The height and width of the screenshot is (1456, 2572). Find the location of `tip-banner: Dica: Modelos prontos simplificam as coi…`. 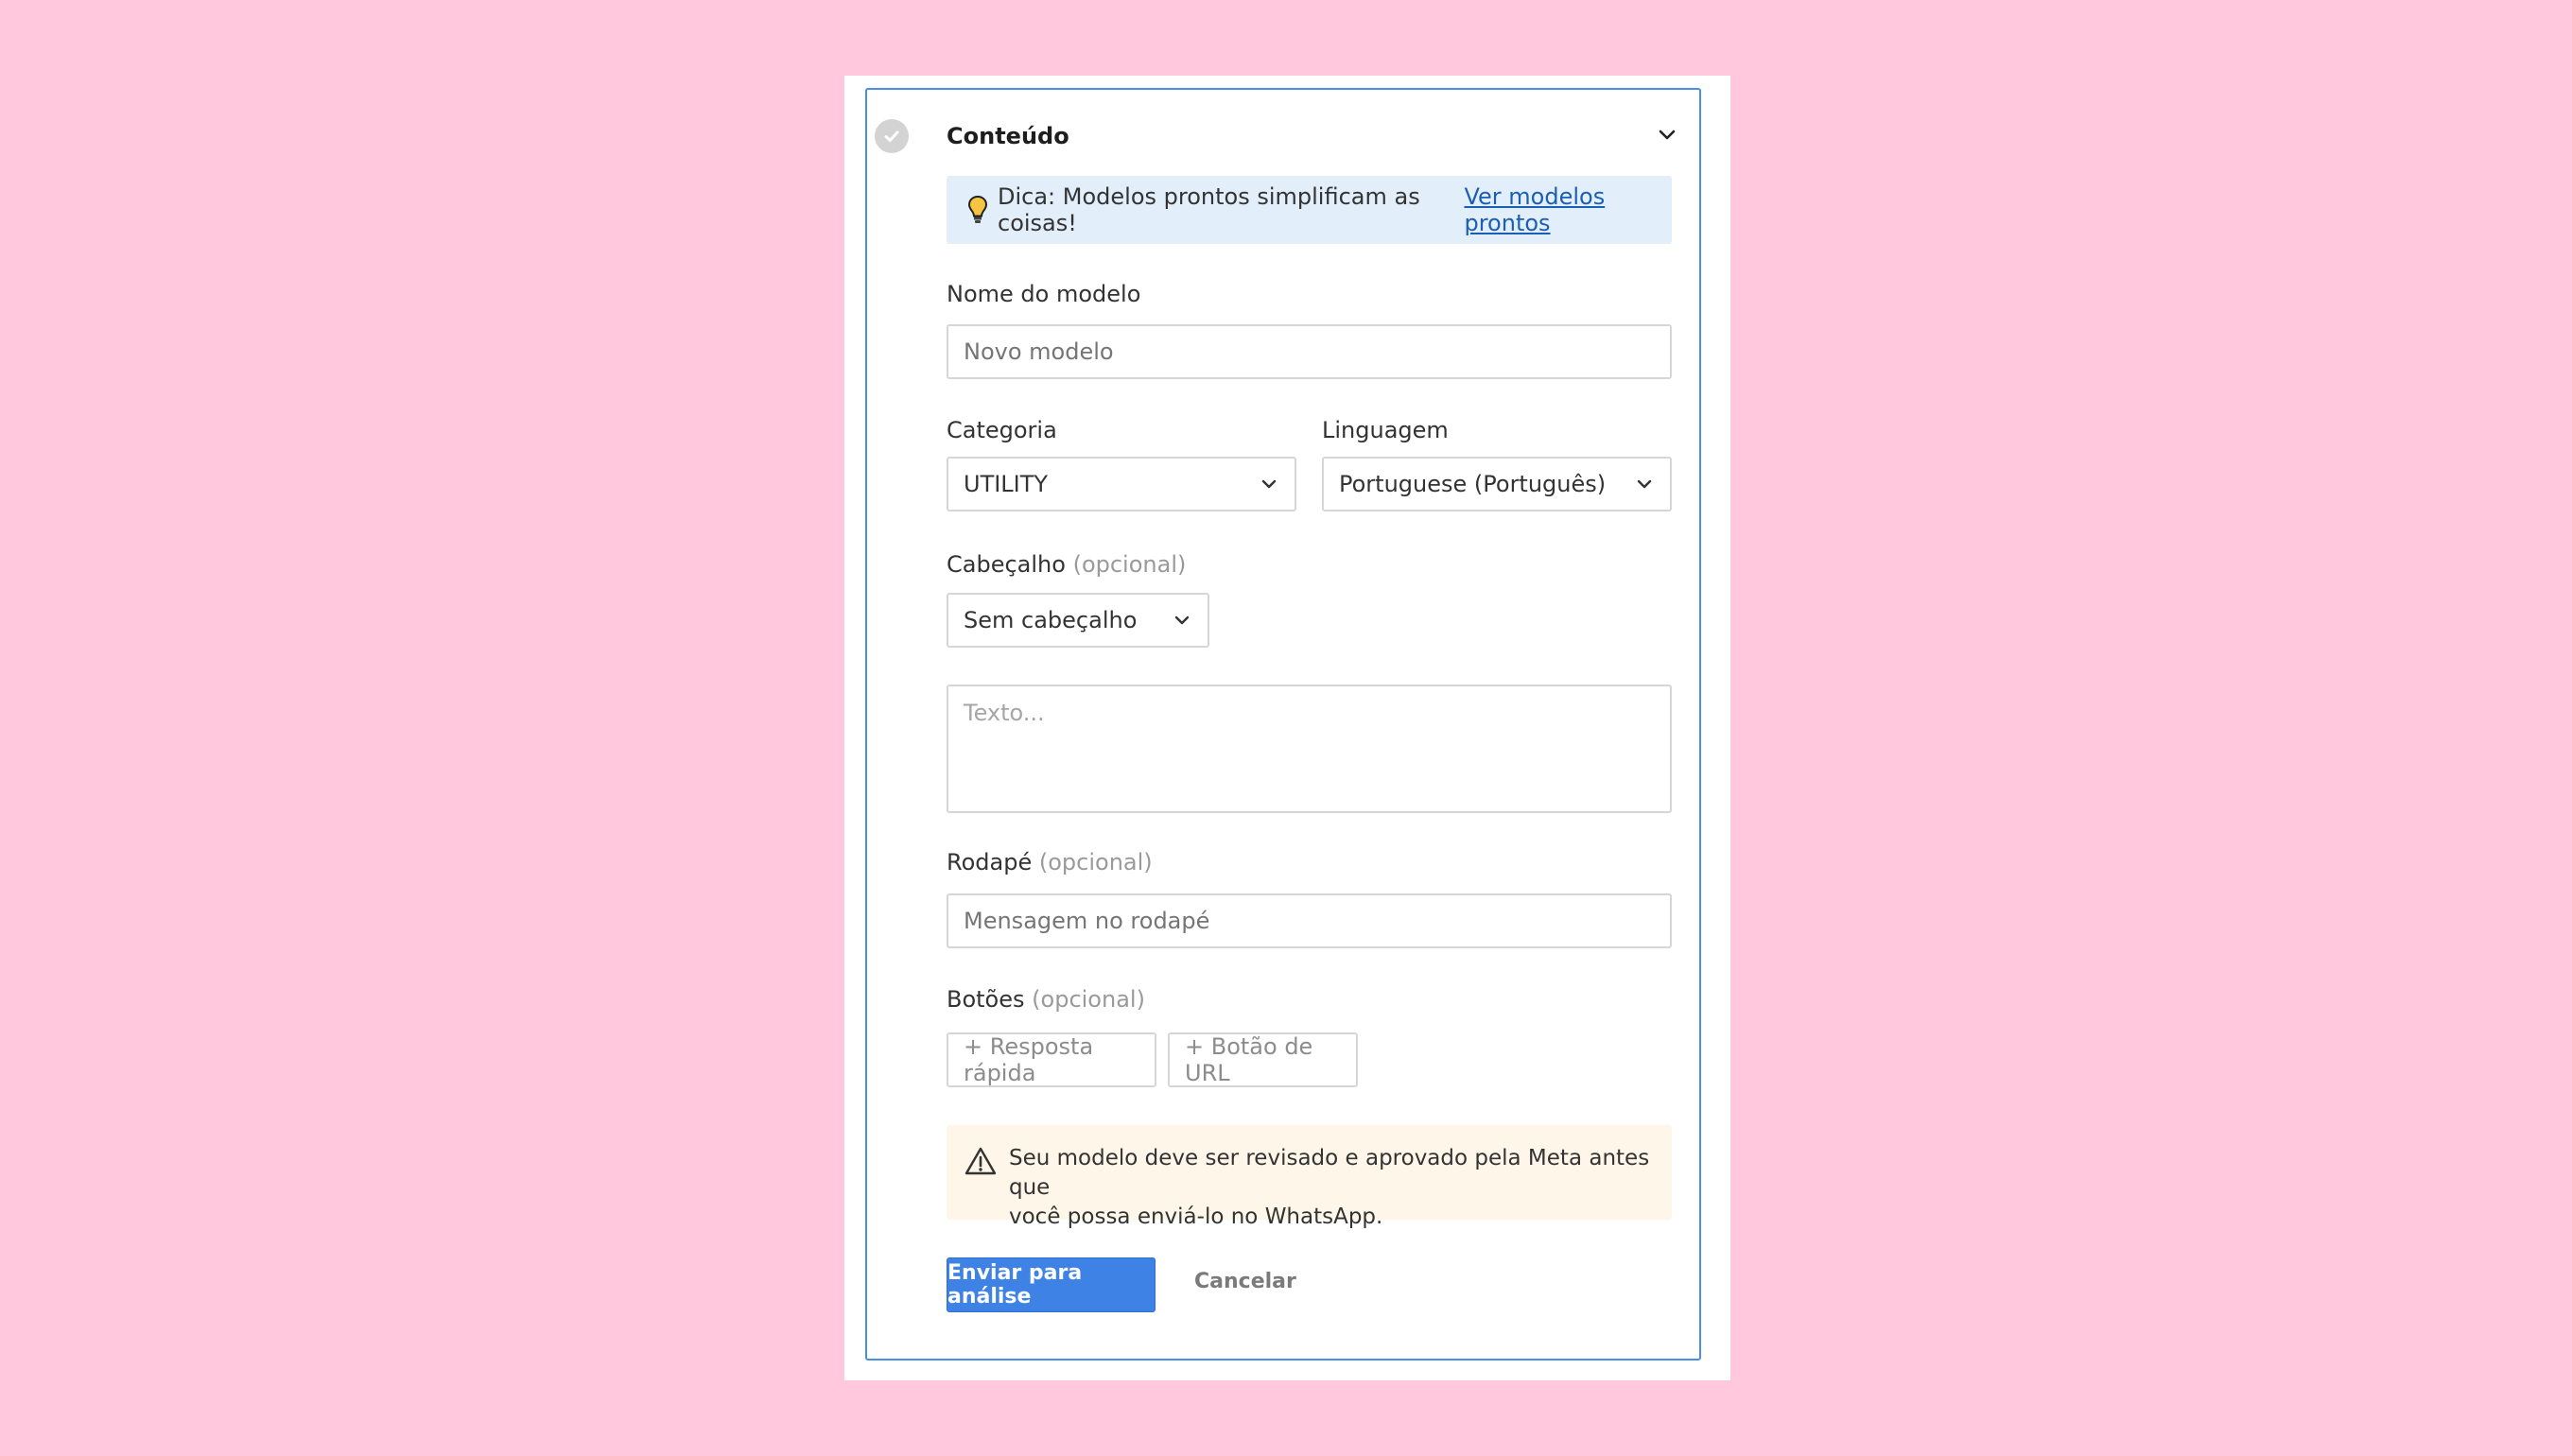

tip-banner: Dica: Modelos prontos simplificam as coi… is located at coordinates (1309, 210).